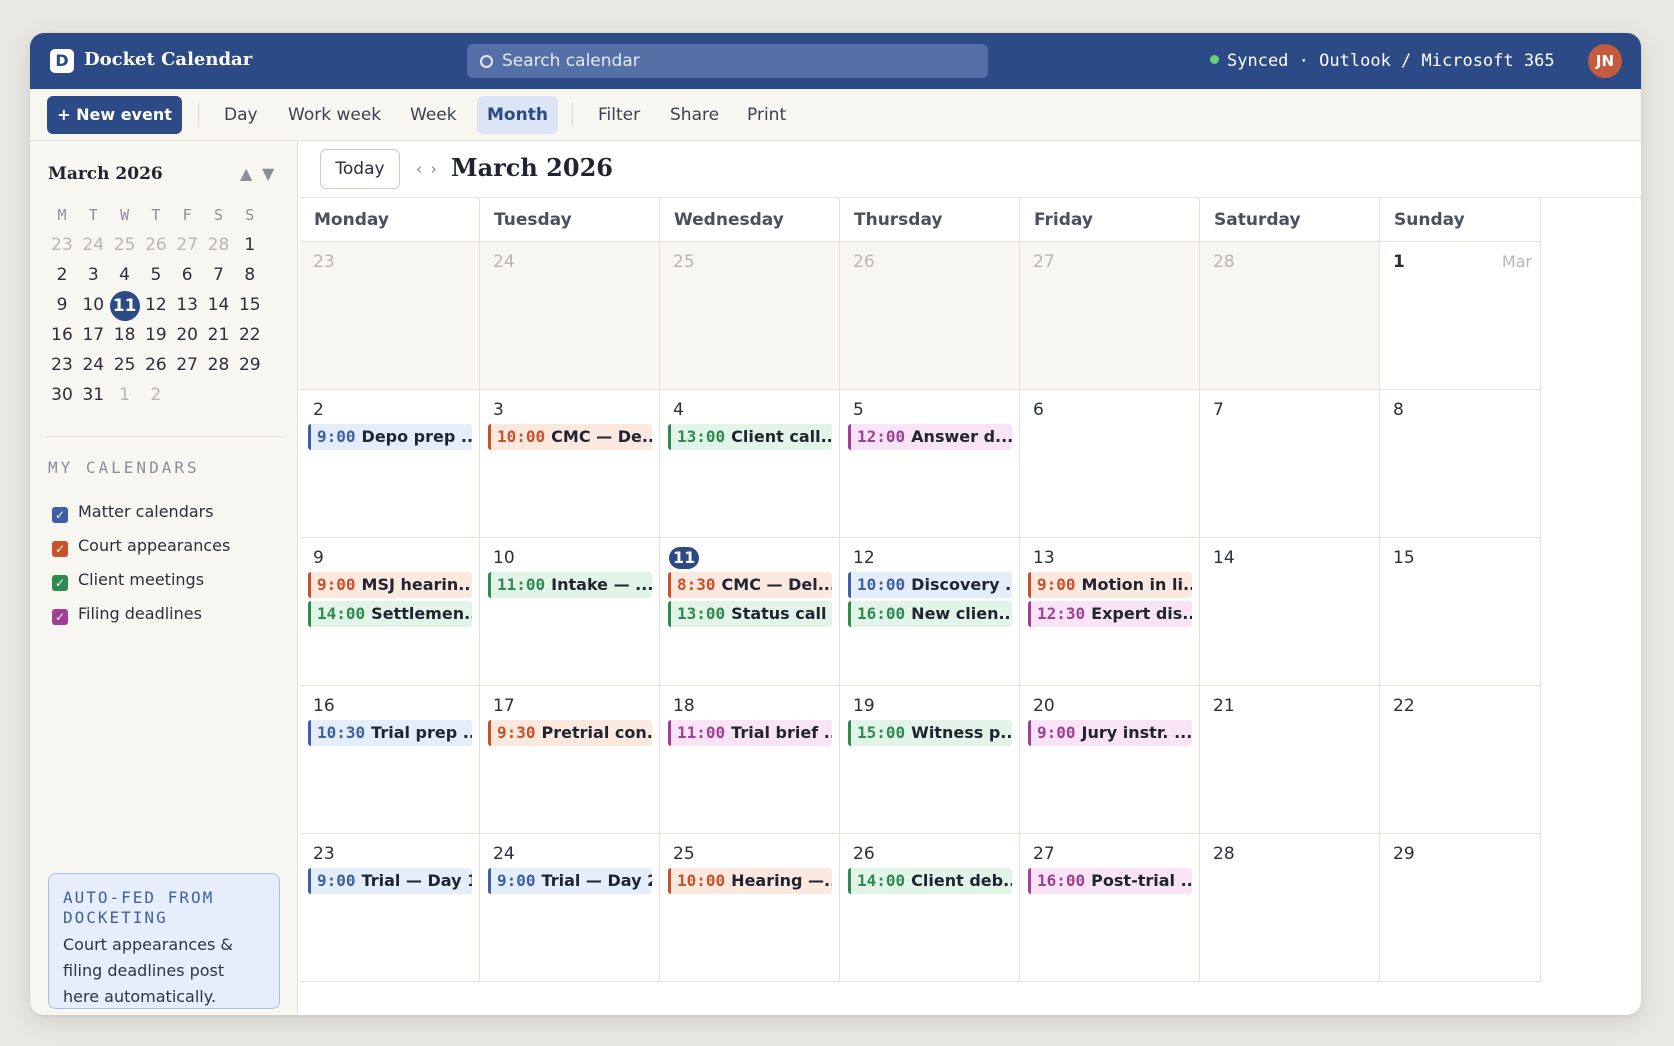  Describe the element at coordinates (1605, 61) in the screenshot. I see `user-avatar: JN` at that location.